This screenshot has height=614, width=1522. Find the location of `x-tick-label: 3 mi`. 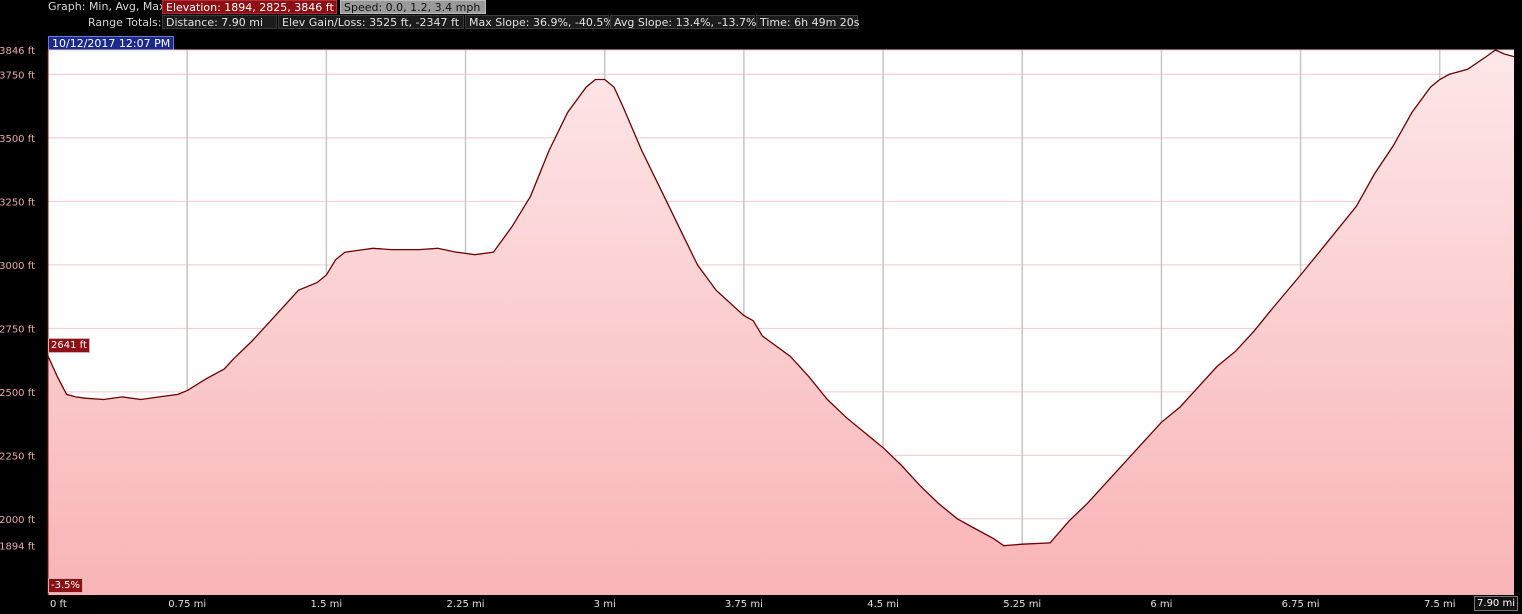

x-tick-label: 3 mi is located at coordinates (605, 604).